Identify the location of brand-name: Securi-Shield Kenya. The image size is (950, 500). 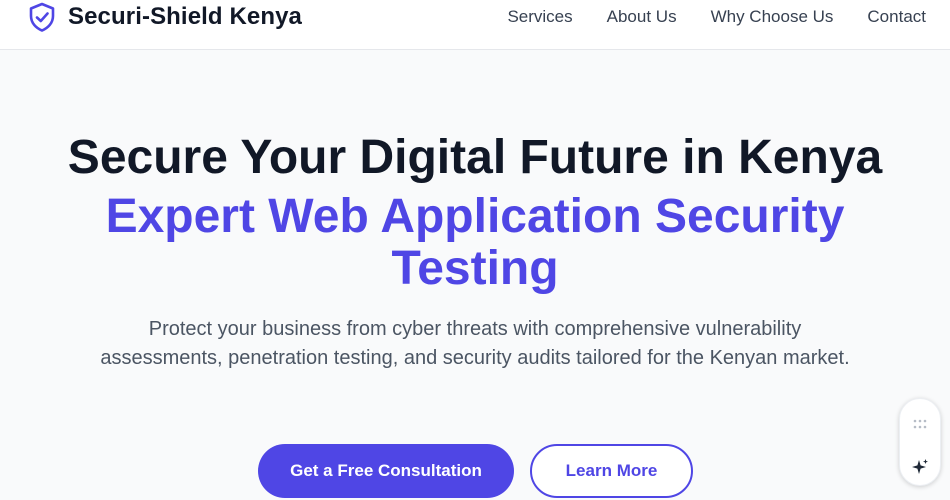
(185, 16).